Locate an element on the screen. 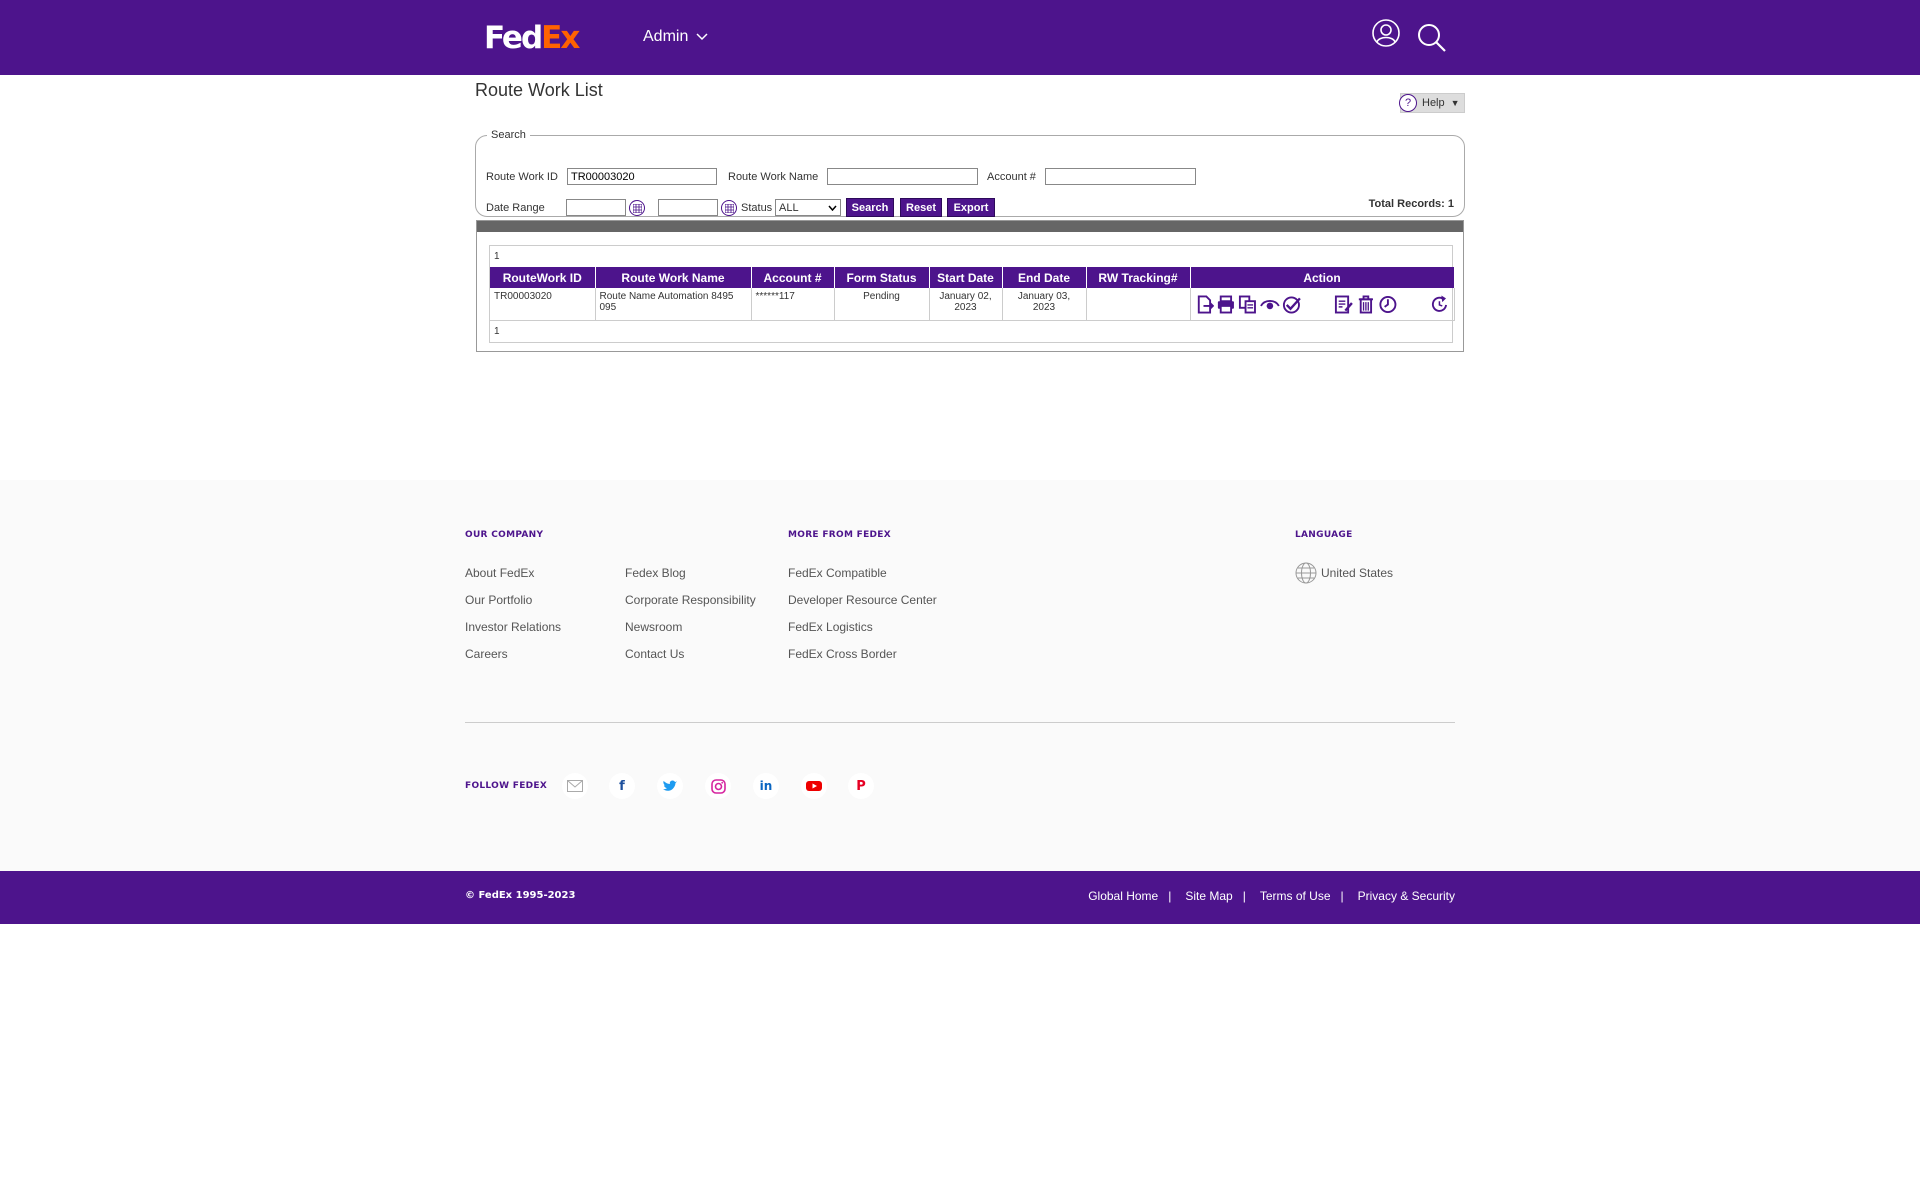  reset-button: Reset is located at coordinates (921, 207).